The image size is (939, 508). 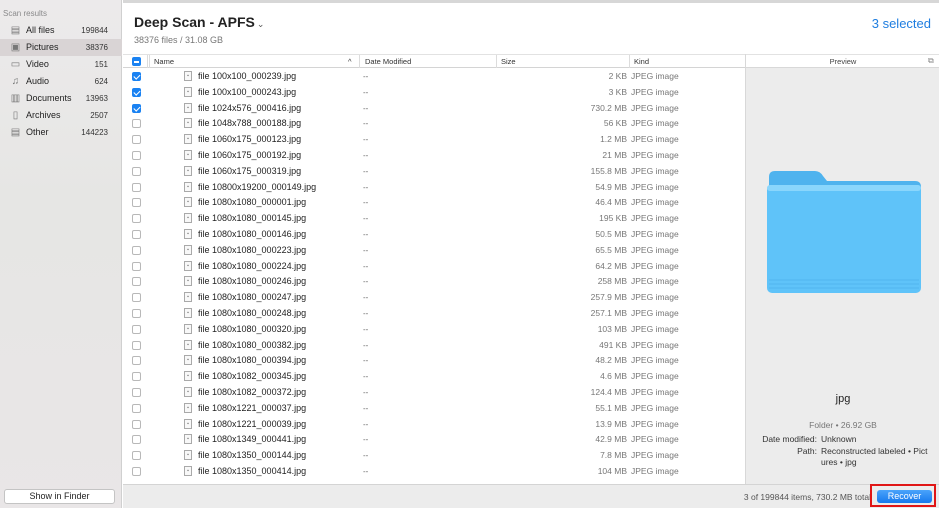 I want to click on recover-button: Recover, so click(x=904, y=496).